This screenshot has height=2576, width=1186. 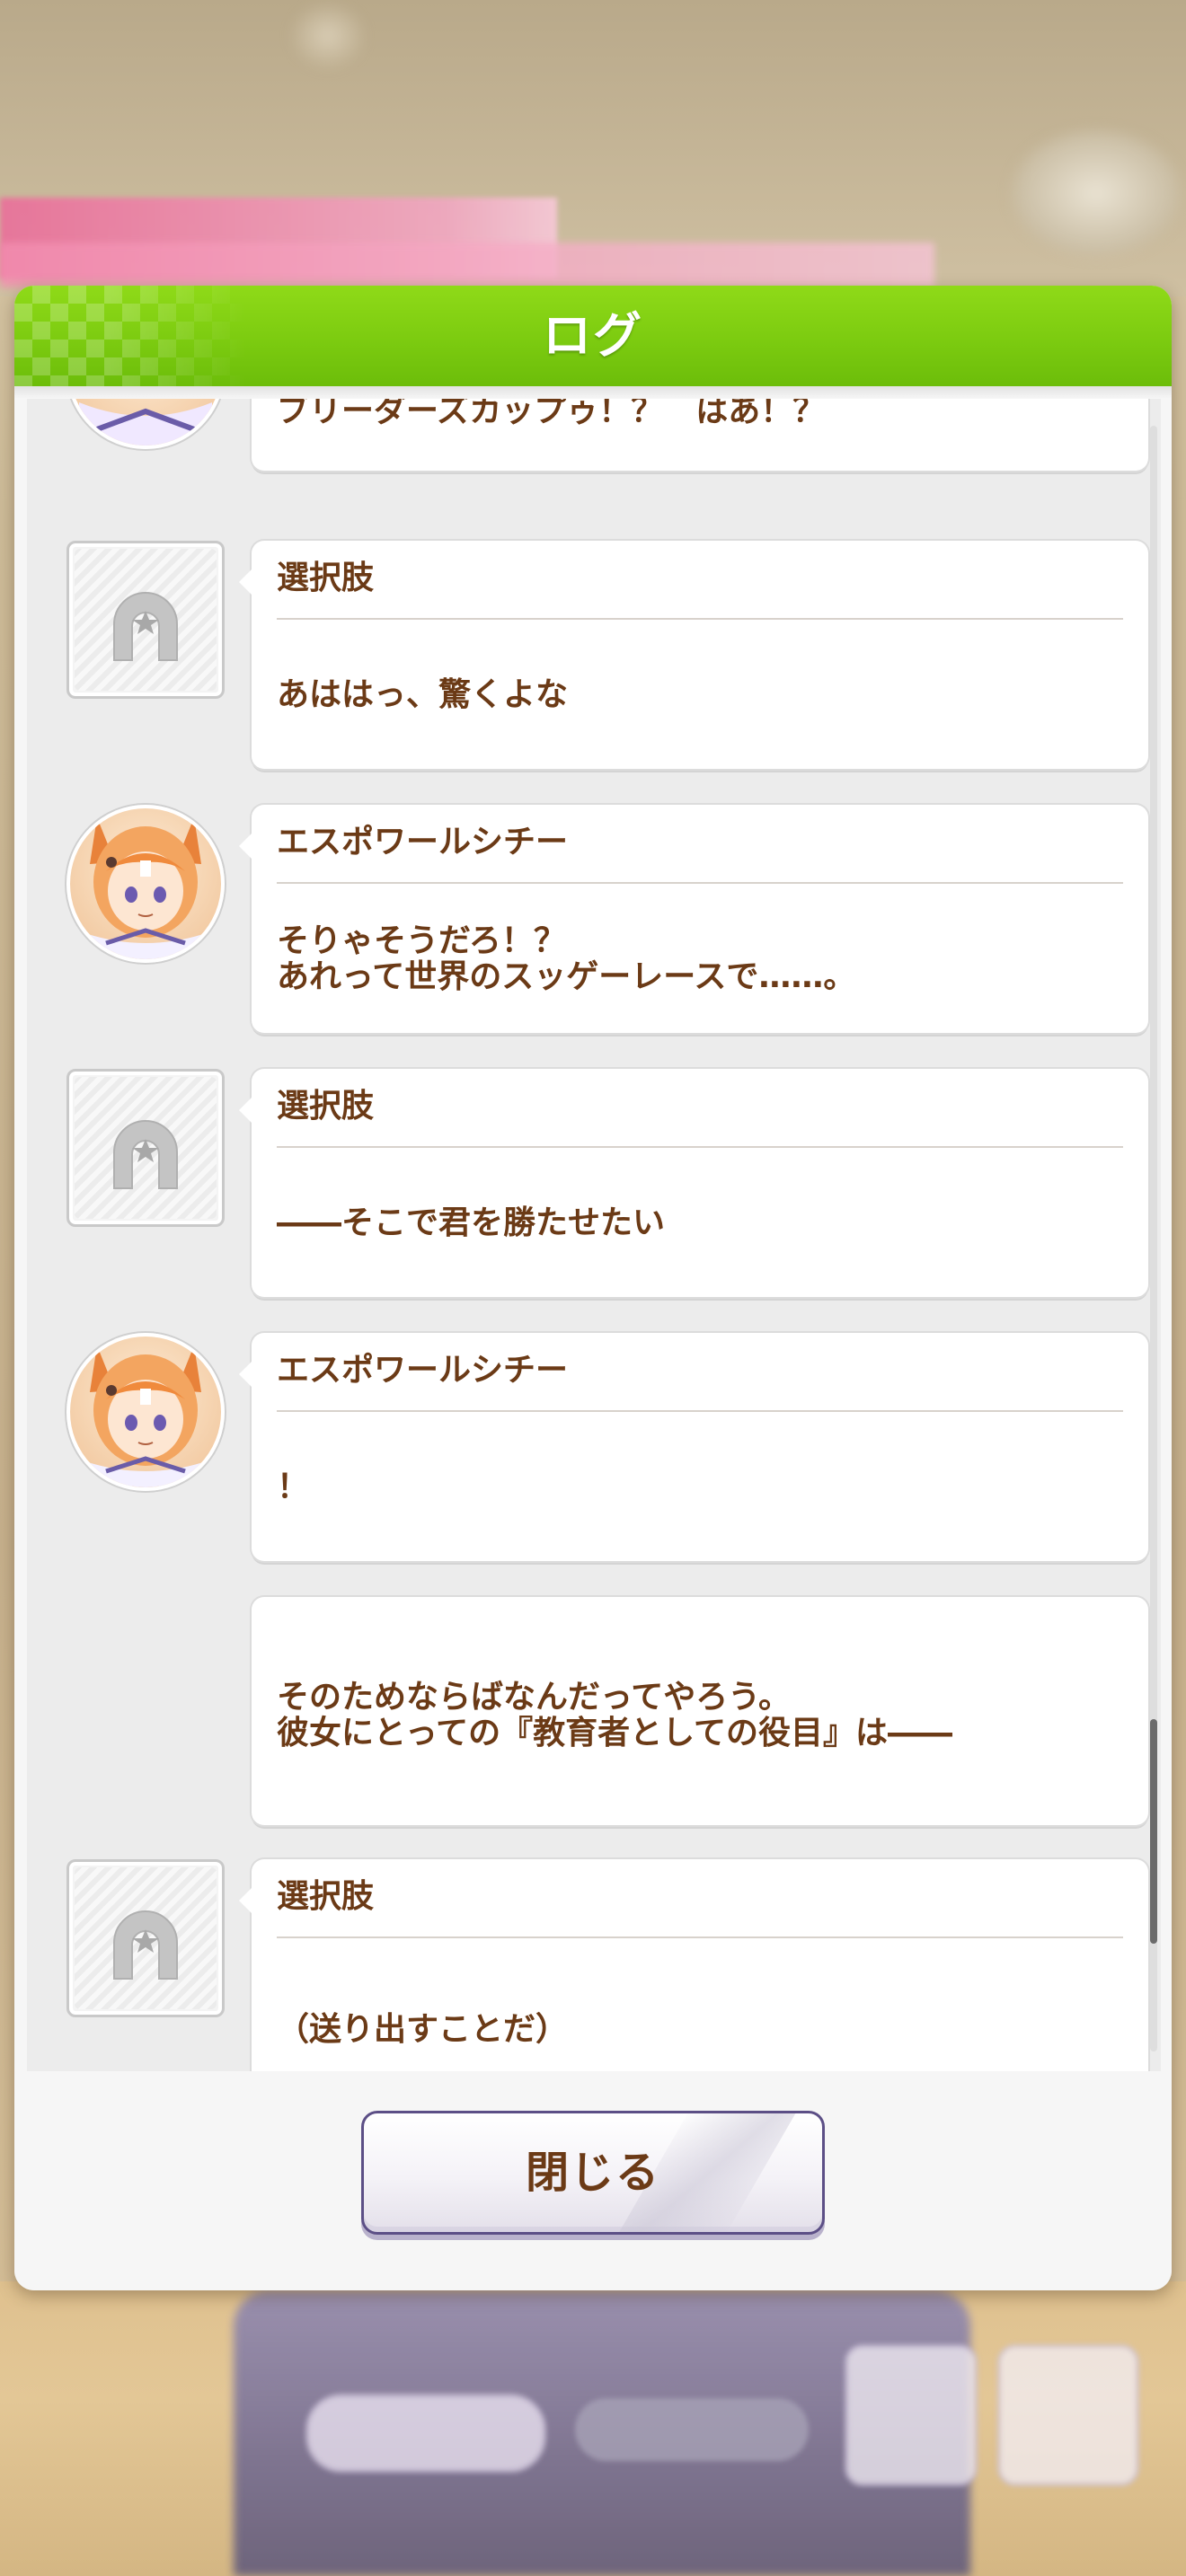 I want to click on message-text: ！, so click(x=293, y=1487).